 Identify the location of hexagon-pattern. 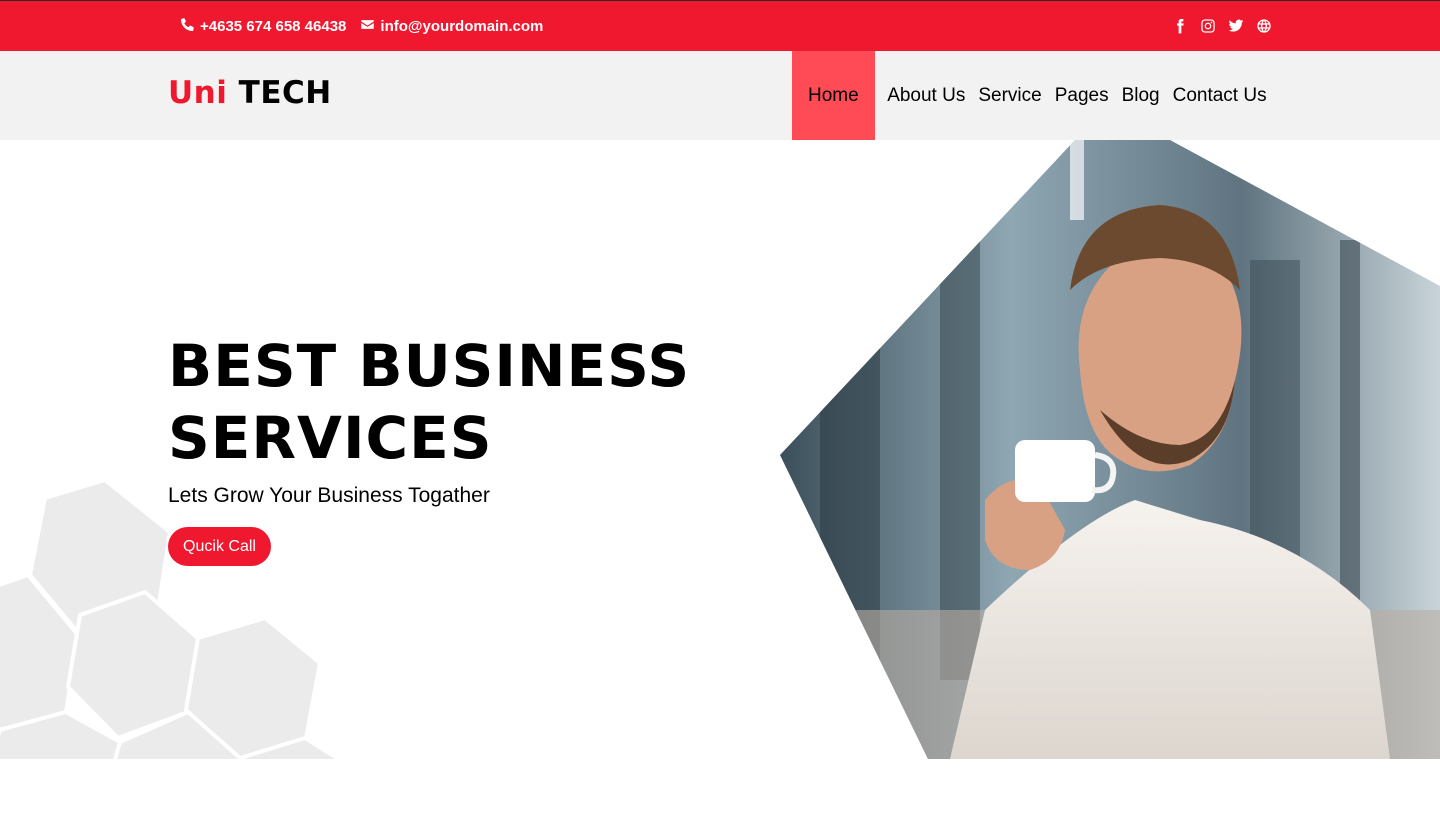
(171, 619).